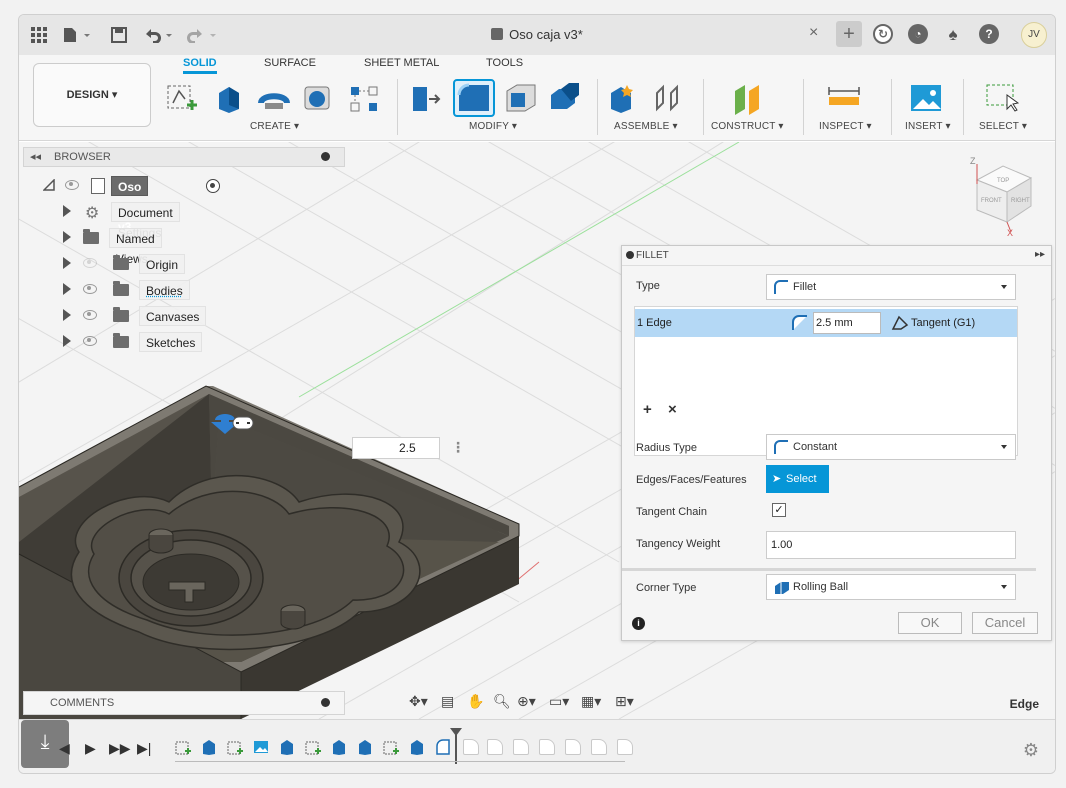 Image resolution: width=1066 pixels, height=788 pixels. What do you see at coordinates (900, 323) in the screenshot?
I see `tangent-continuity-icon` at bounding box center [900, 323].